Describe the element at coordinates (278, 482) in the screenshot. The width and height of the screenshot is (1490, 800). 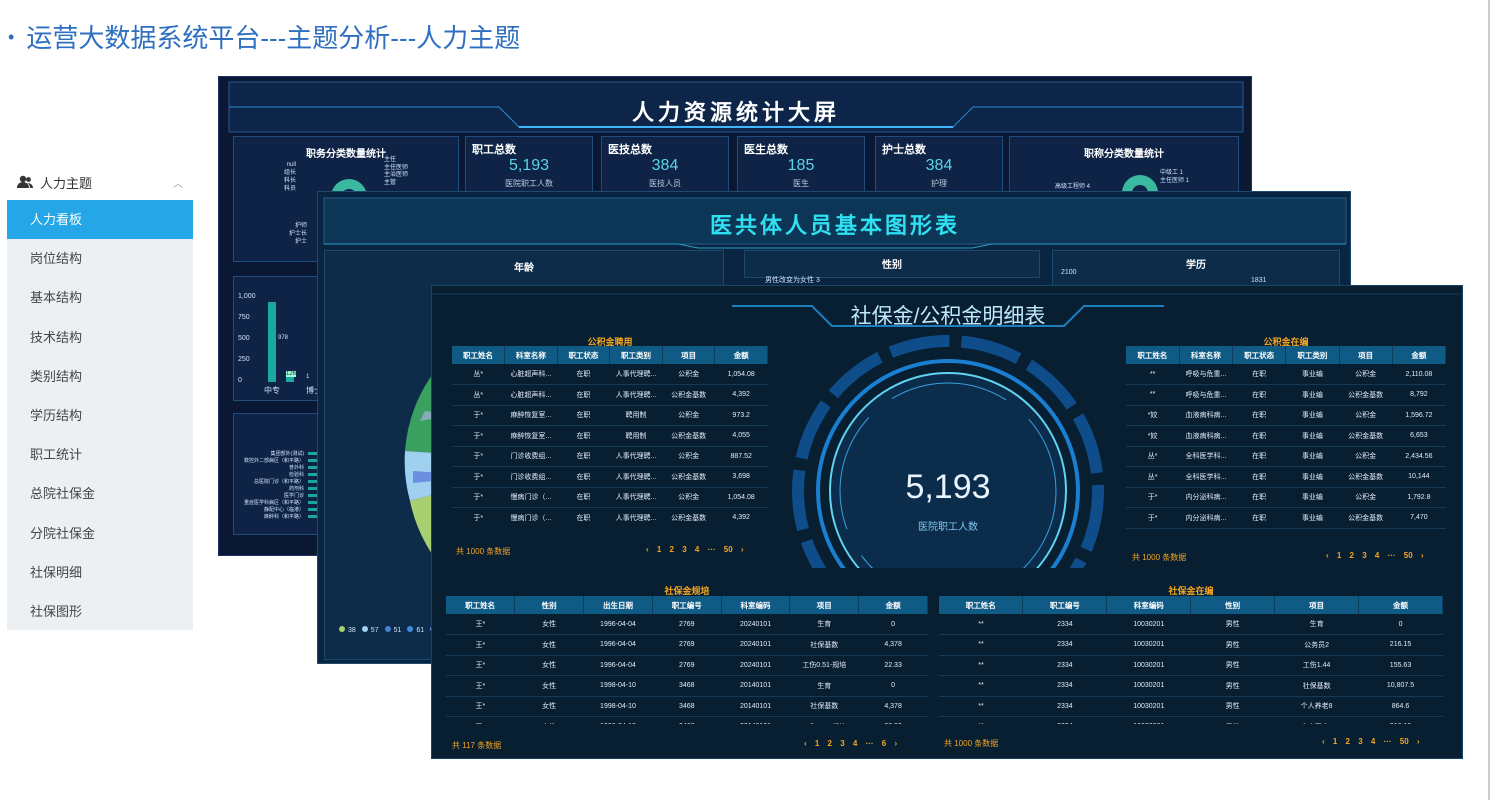
I see `dept-label: 总医院门诊（和平路）` at that location.